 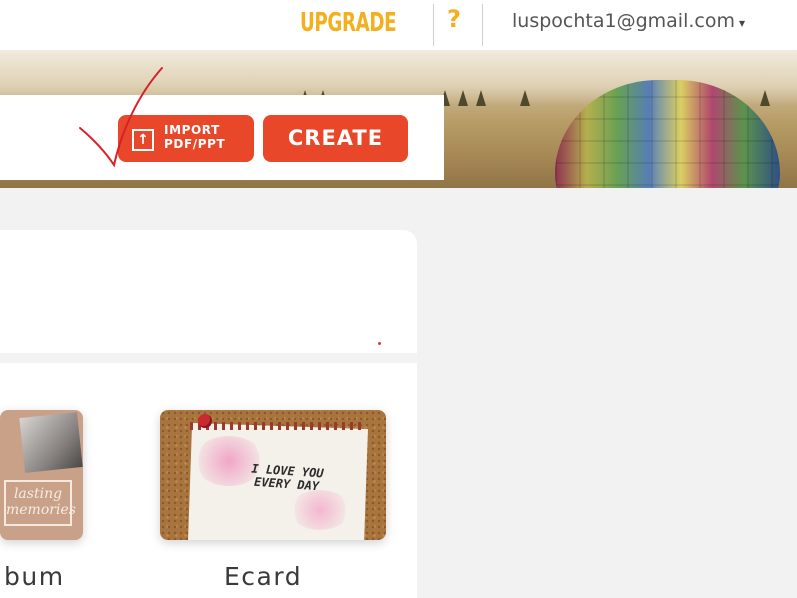 What do you see at coordinates (741, 23) in the screenshot?
I see `chevron-down-icon: ▾` at bounding box center [741, 23].